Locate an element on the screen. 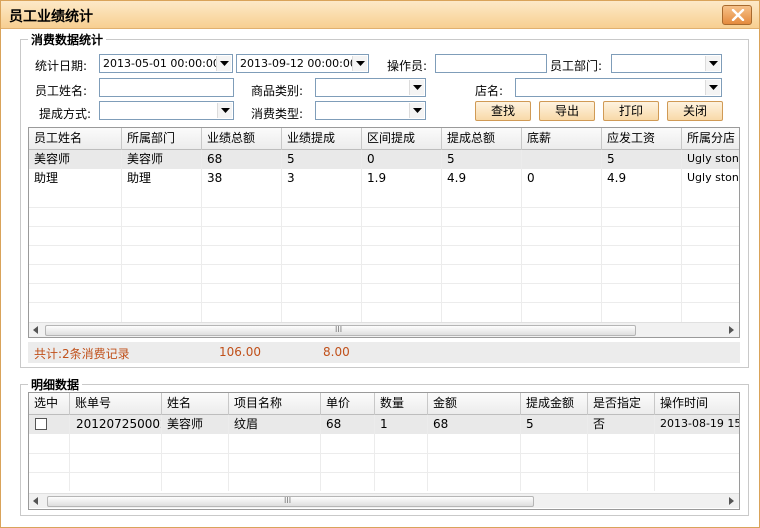 The image size is (760, 528). commission-method-select is located at coordinates (166, 110).